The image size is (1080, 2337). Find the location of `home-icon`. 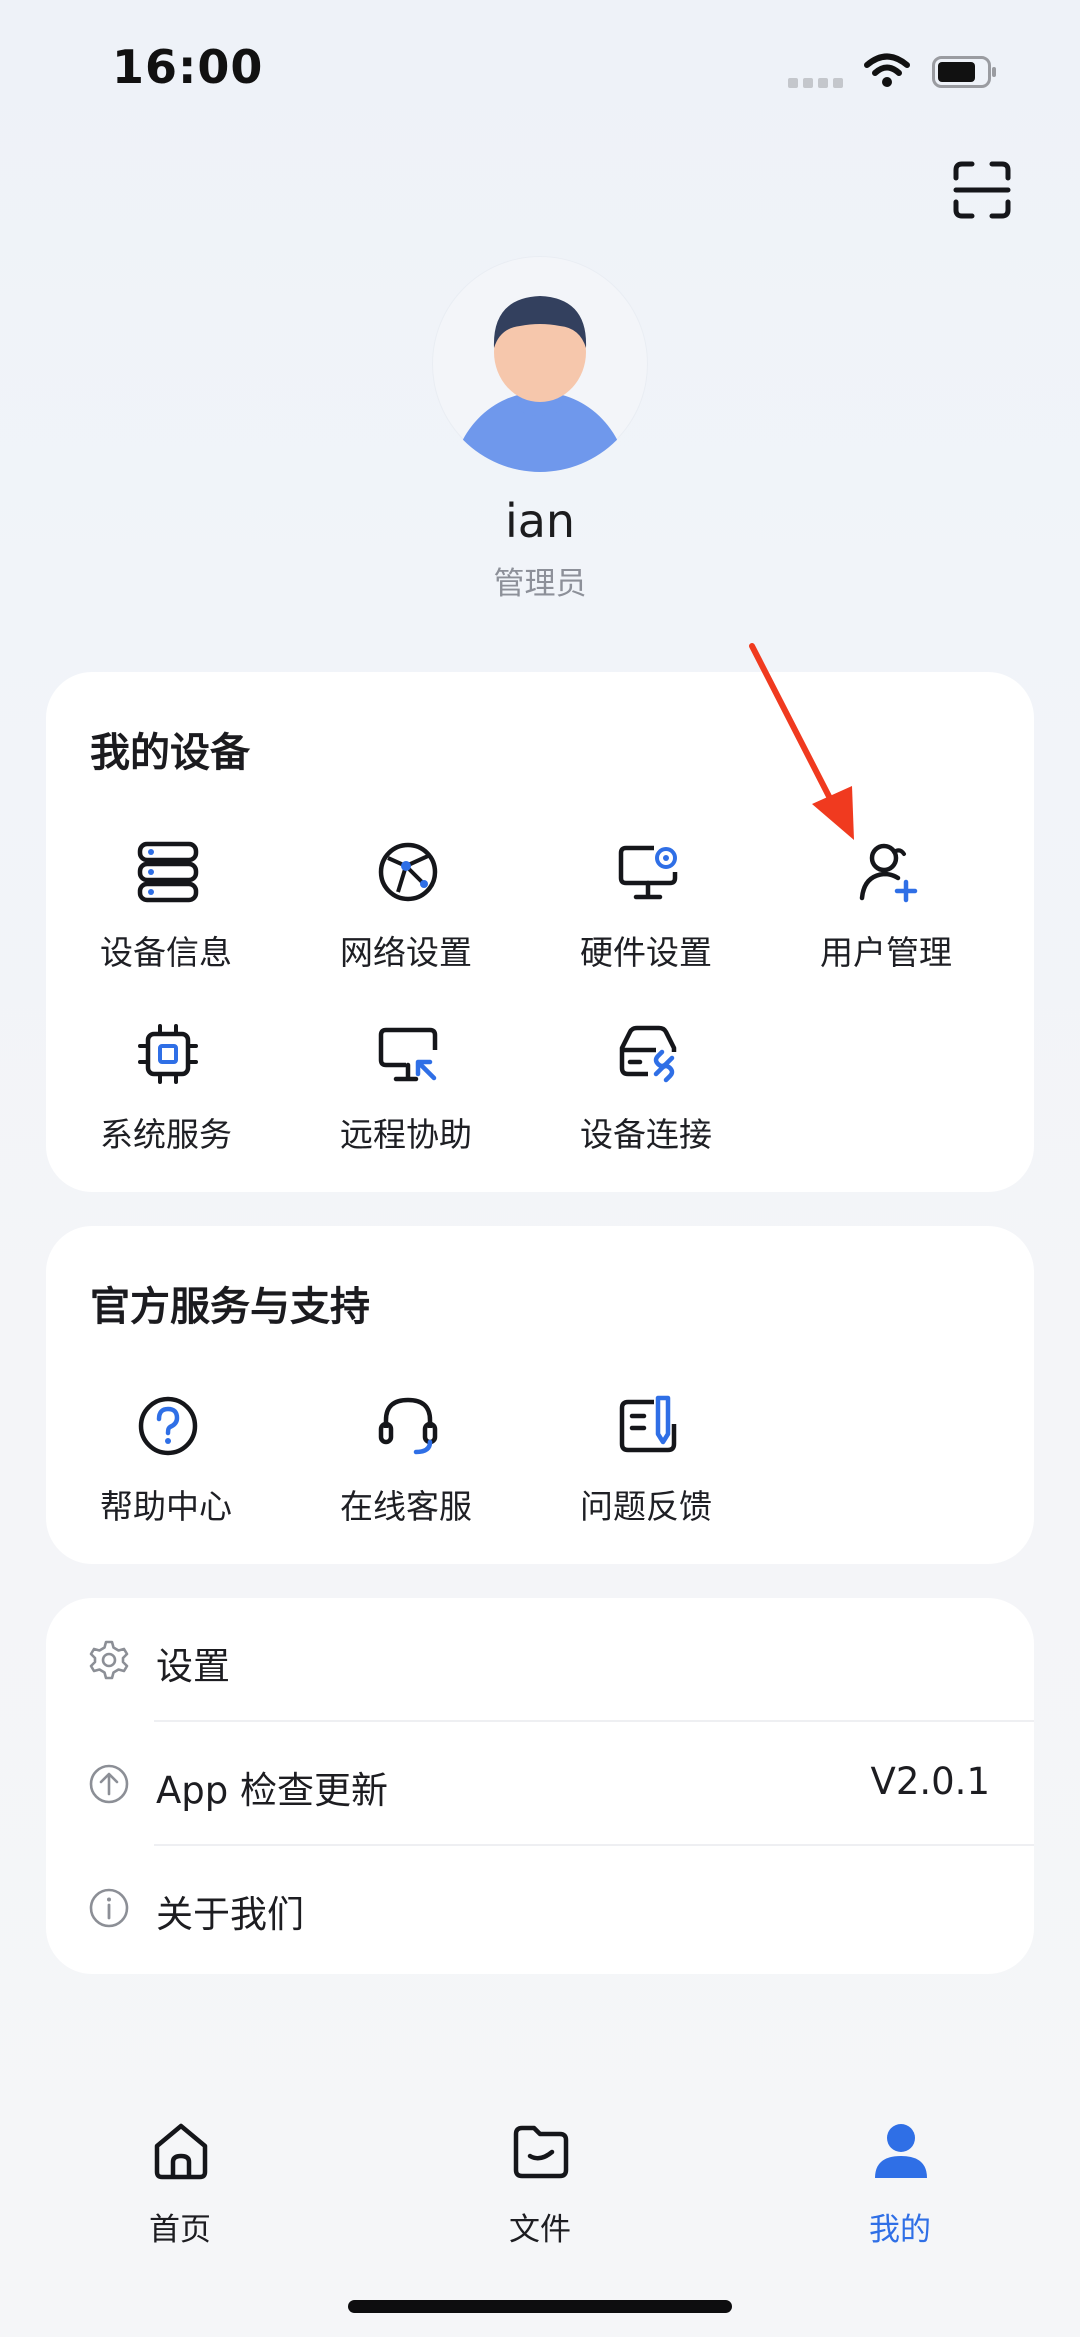

home-icon is located at coordinates (181, 2151).